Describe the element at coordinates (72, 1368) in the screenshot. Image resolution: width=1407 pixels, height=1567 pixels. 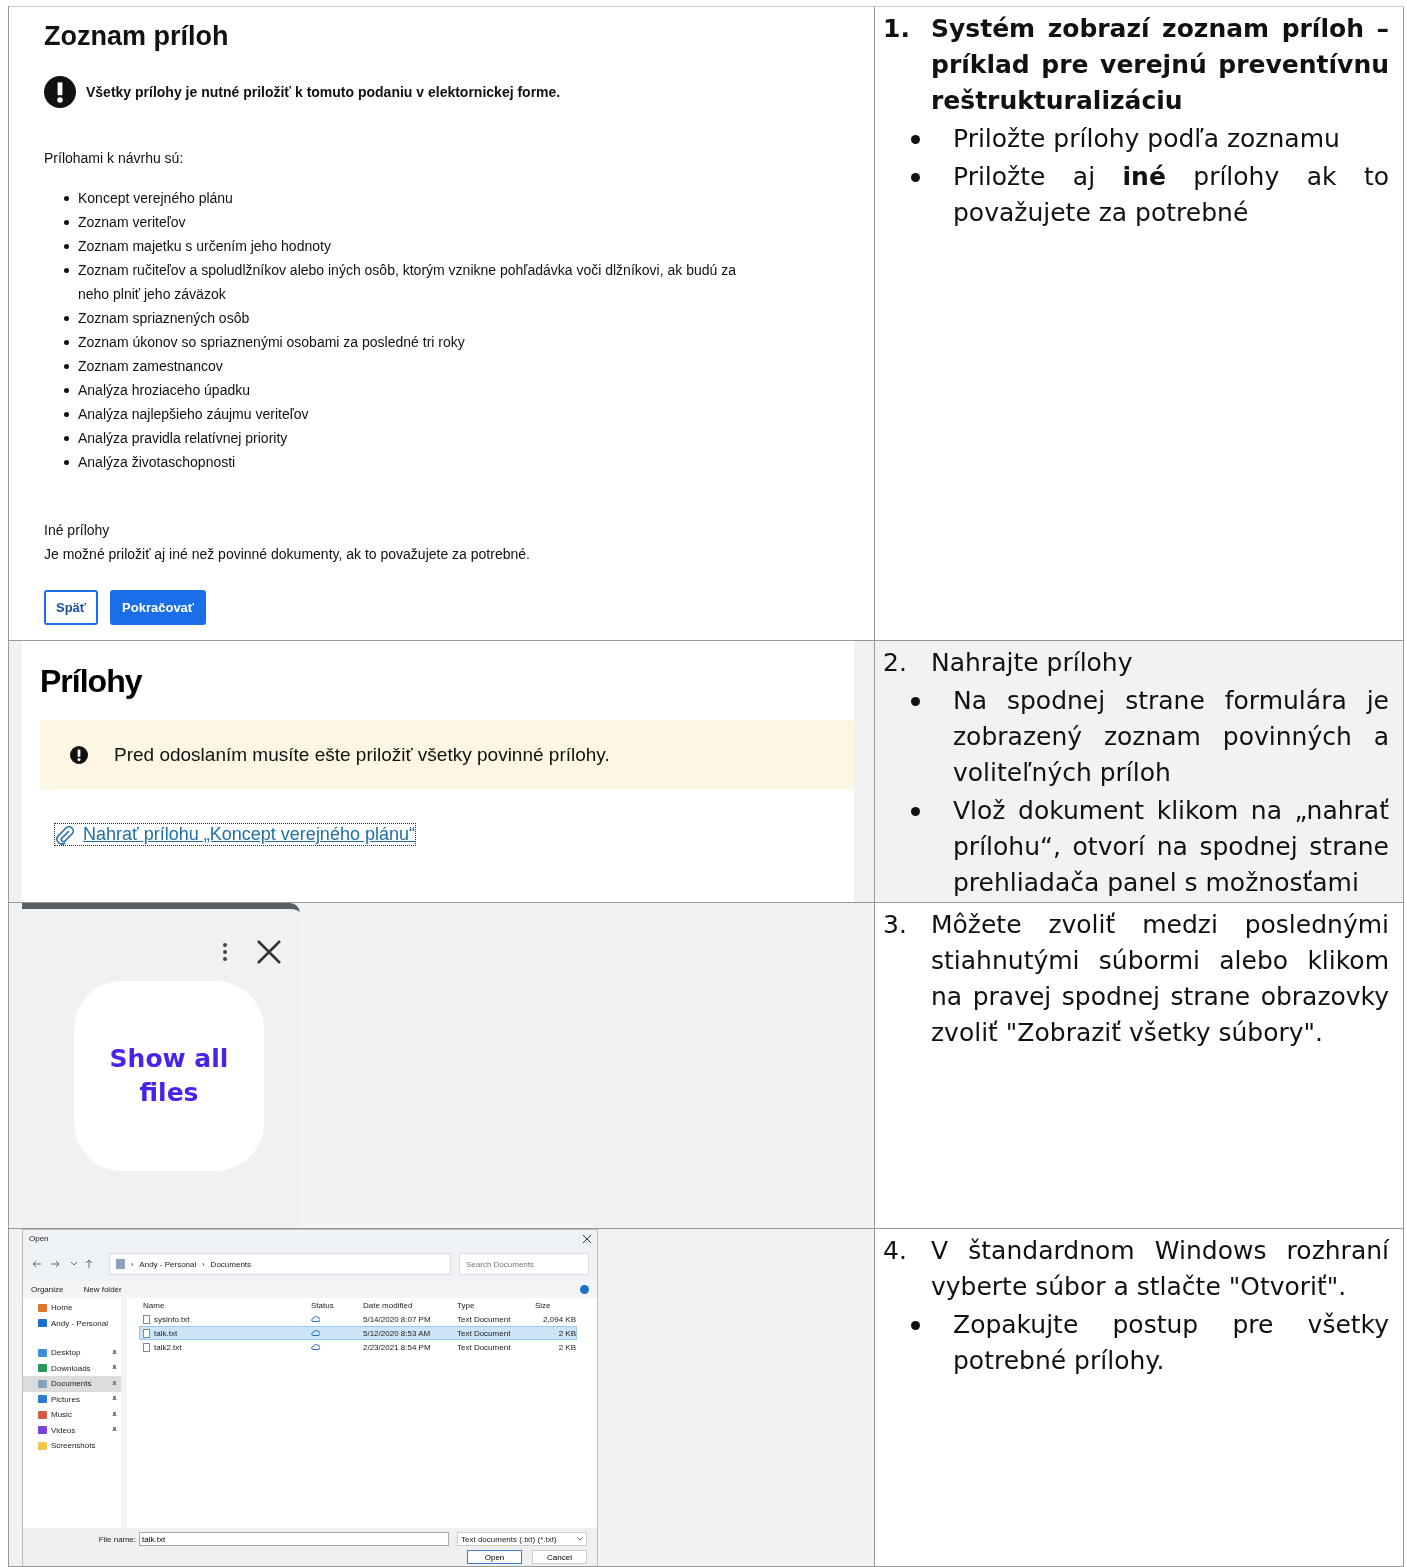
I see `nav-item: Downloads` at that location.